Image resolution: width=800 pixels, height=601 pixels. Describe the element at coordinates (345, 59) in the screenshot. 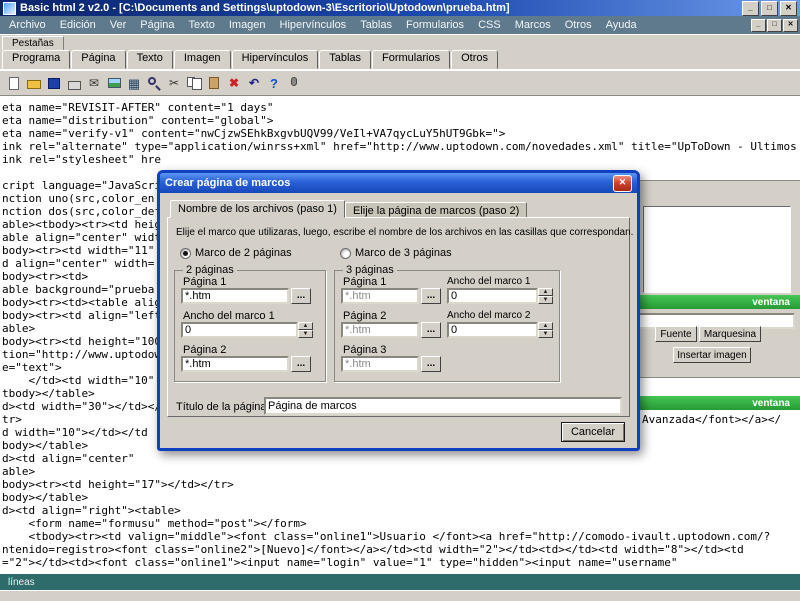

I see `category-tab: Tablas` at that location.